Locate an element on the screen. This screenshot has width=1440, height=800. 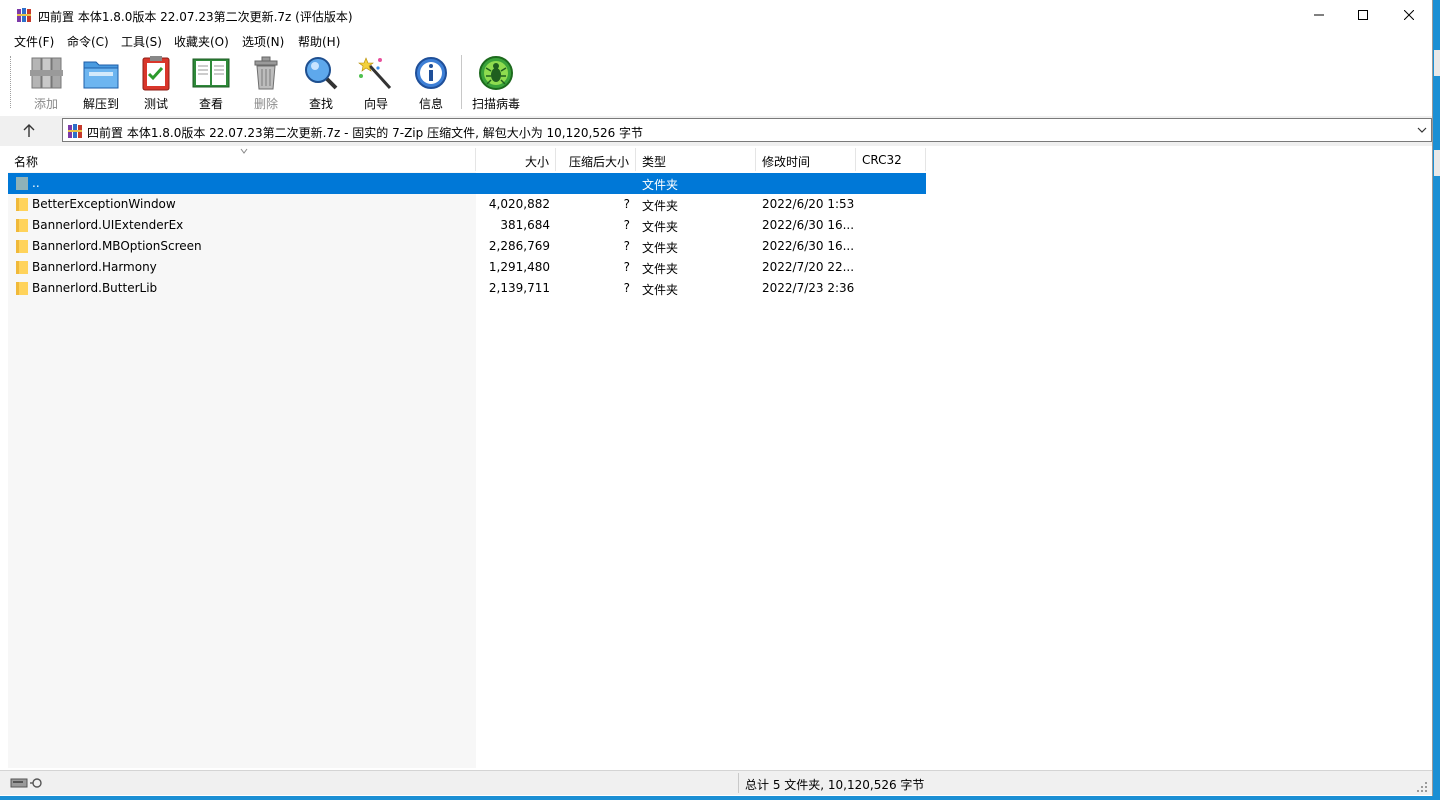
menu-file: 文件(F) is located at coordinates (34, 41).